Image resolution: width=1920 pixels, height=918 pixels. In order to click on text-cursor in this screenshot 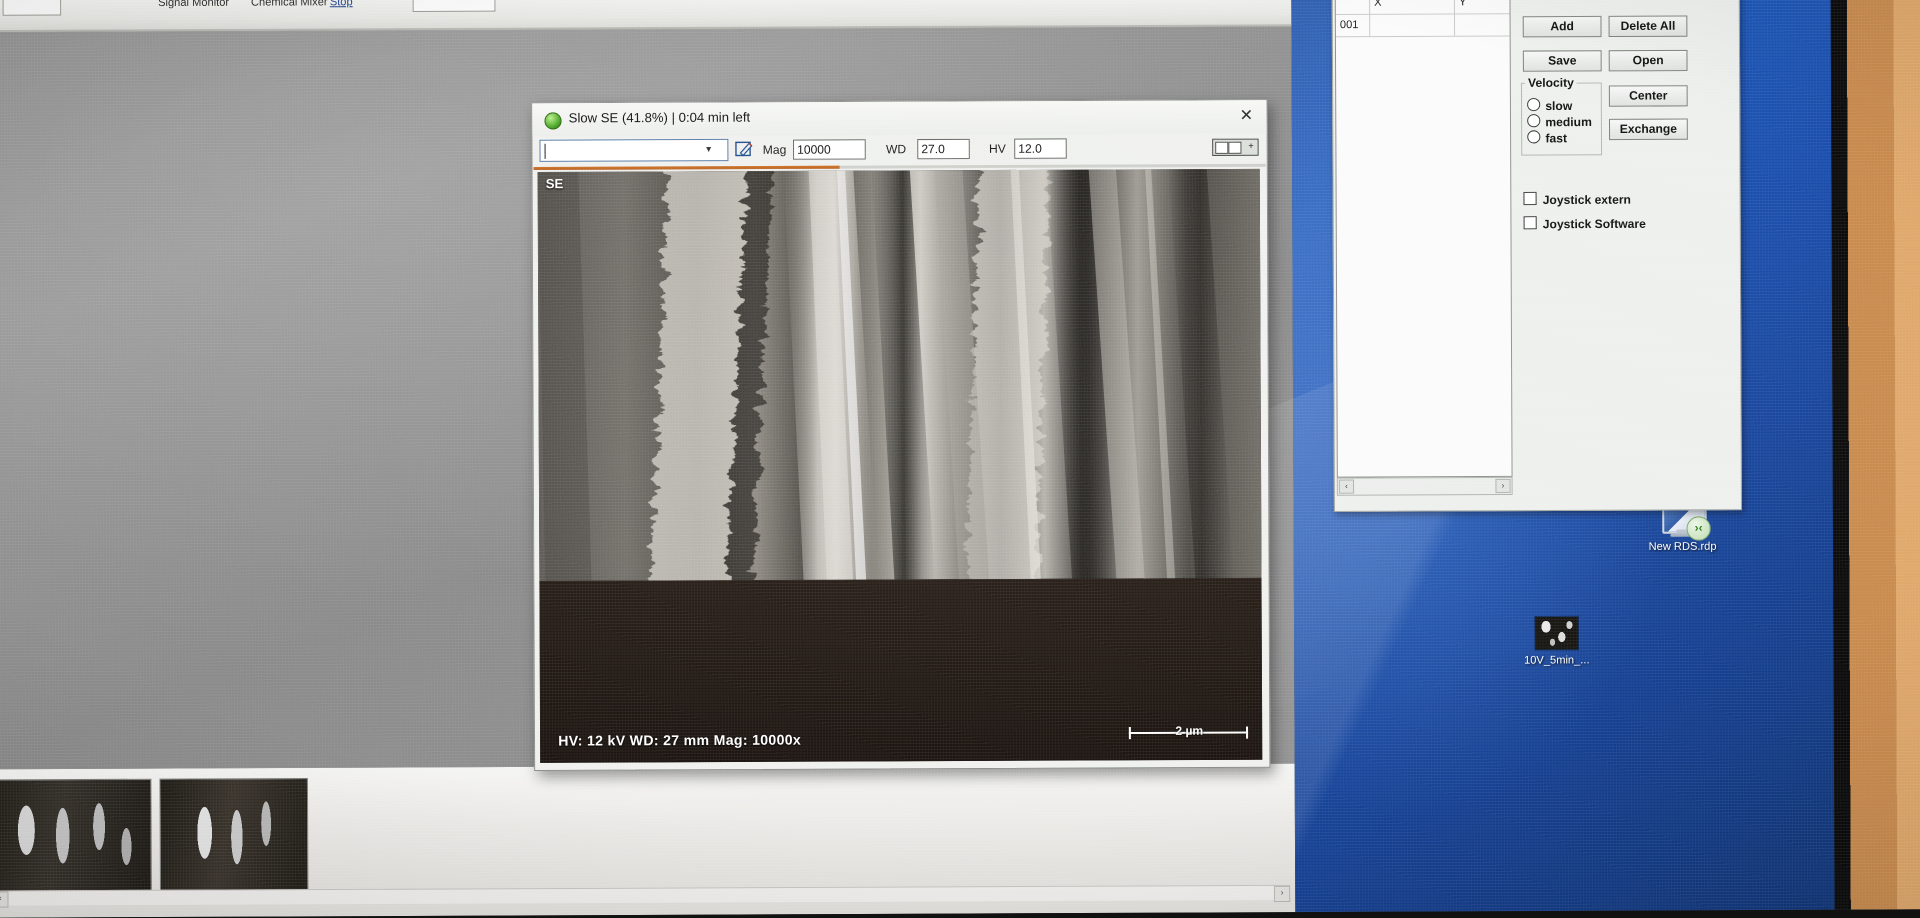, I will do `click(545, 151)`.